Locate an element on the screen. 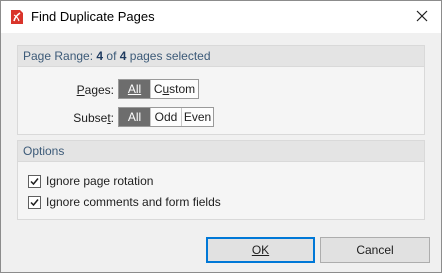 This screenshot has height=273, width=442. ignore-comments-label: Ignore comments and form fields is located at coordinates (133, 202).